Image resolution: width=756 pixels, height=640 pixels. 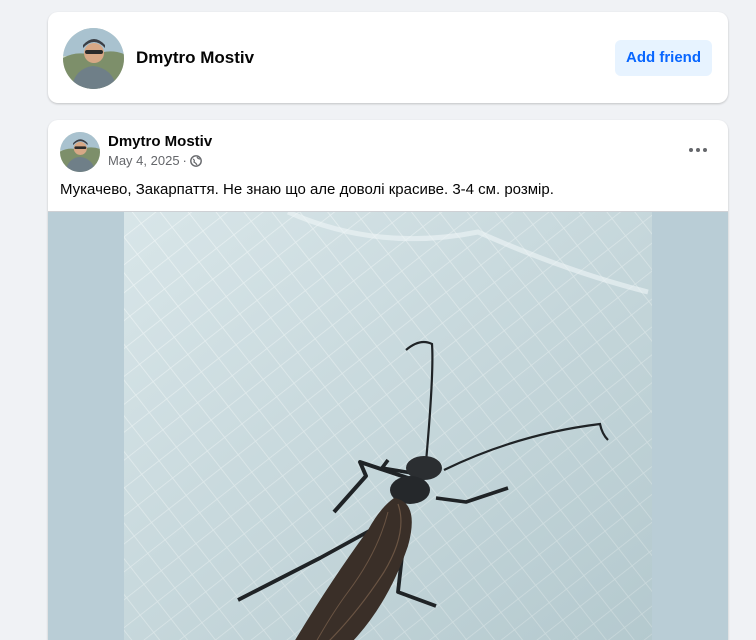 What do you see at coordinates (195, 161) in the screenshot?
I see `globe-icon` at bounding box center [195, 161].